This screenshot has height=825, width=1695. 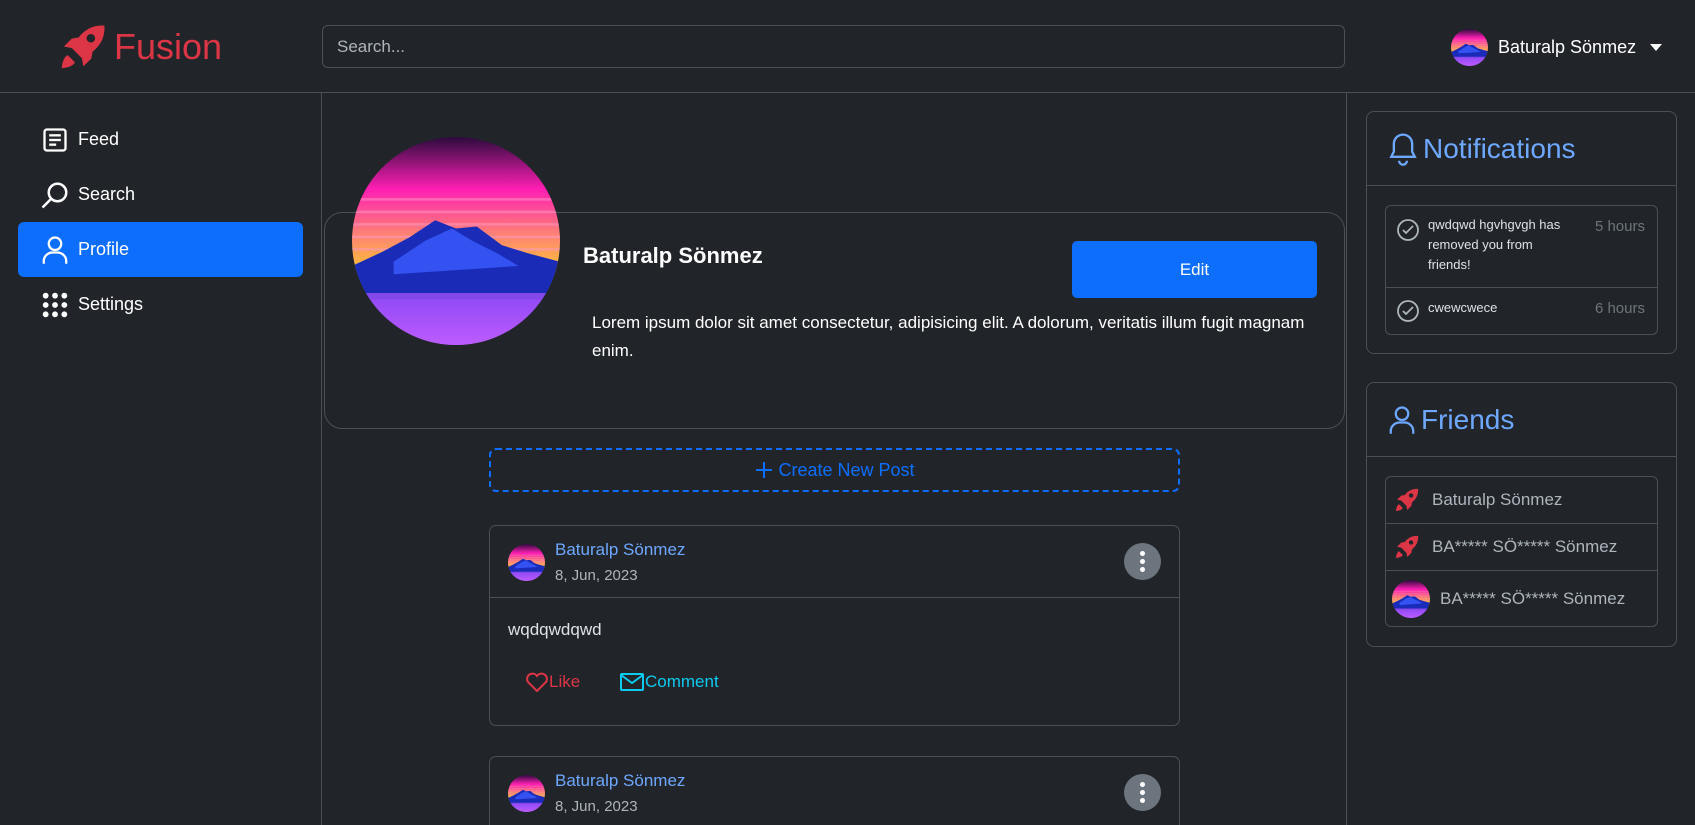 I want to click on like-button: Like, so click(x=552, y=682).